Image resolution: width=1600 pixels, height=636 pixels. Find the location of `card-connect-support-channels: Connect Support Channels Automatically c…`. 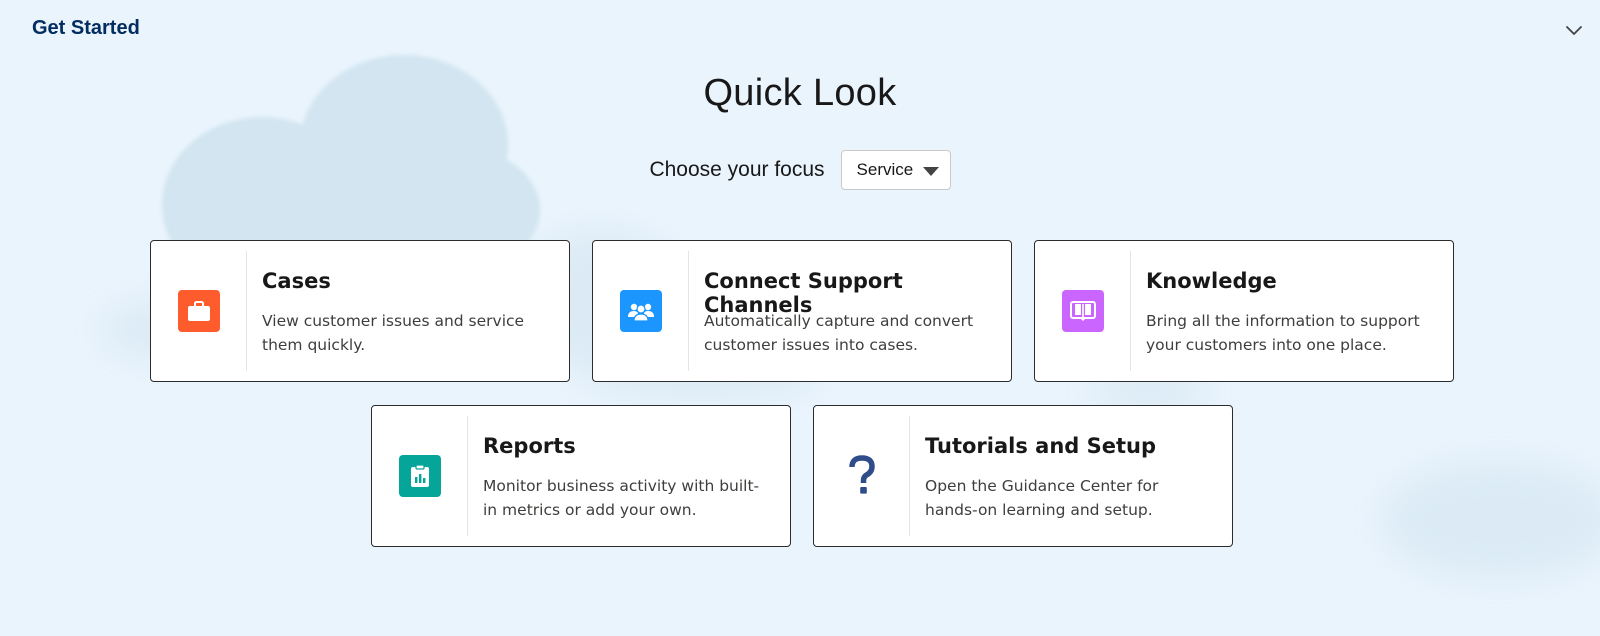

card-connect-support-channels: Connect Support Channels Automatically c… is located at coordinates (802, 311).